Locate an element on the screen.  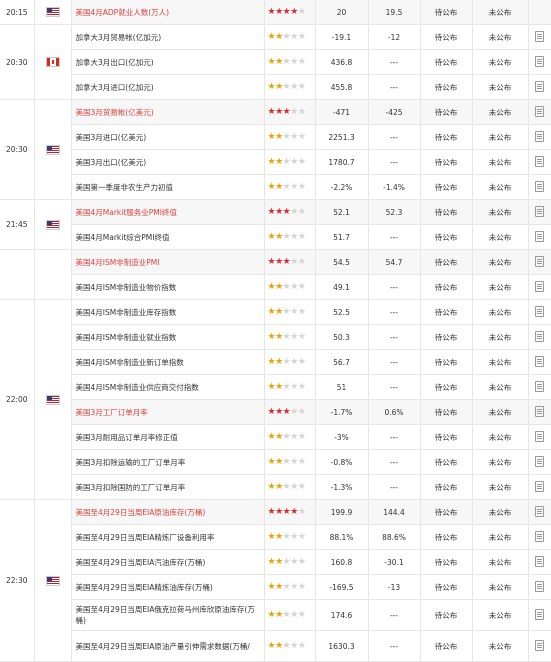
event-name: 美国3月耐用品订单月率修正值 is located at coordinates (168, 437).